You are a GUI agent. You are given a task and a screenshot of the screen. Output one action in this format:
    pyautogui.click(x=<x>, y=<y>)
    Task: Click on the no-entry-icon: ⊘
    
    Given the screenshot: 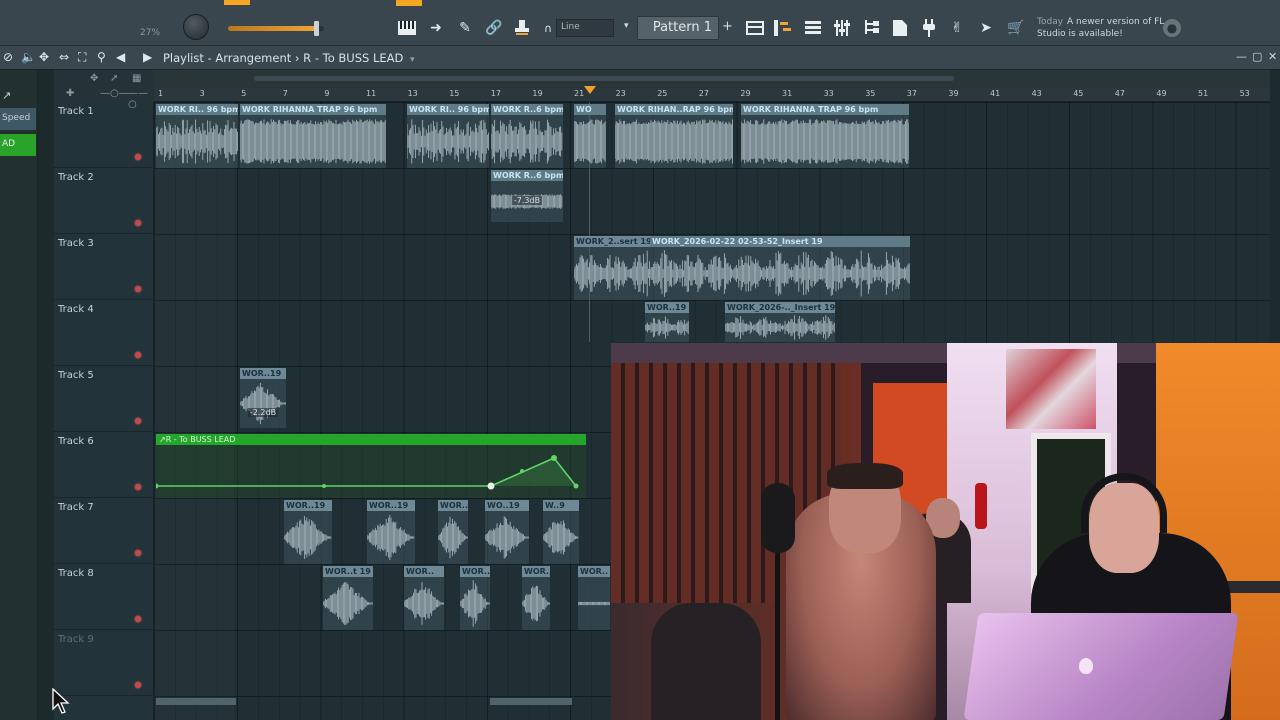 What is the action you would take?
    pyautogui.click(x=8, y=57)
    